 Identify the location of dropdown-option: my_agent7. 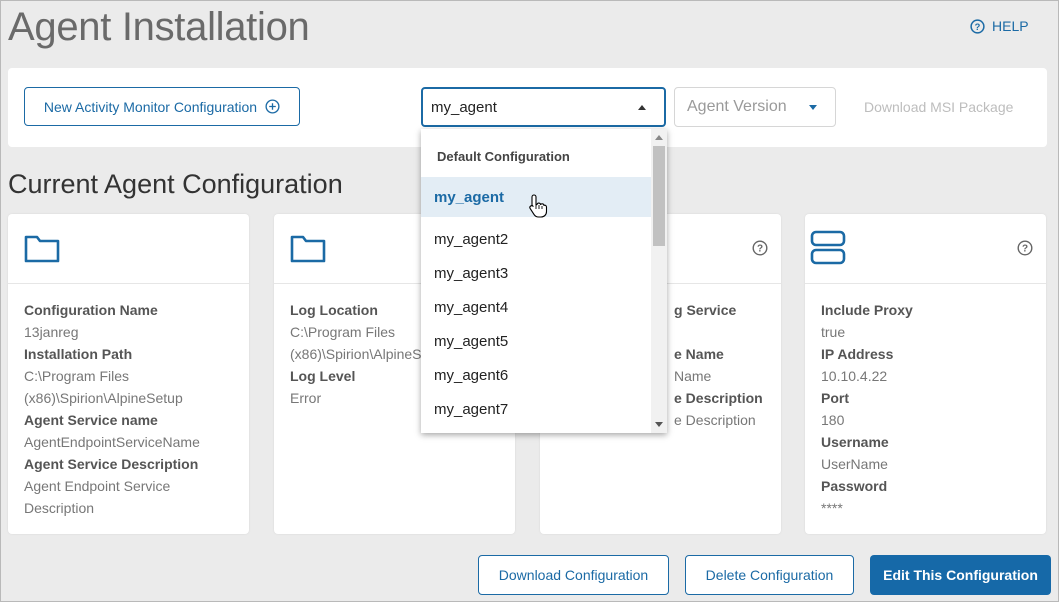
(536, 409).